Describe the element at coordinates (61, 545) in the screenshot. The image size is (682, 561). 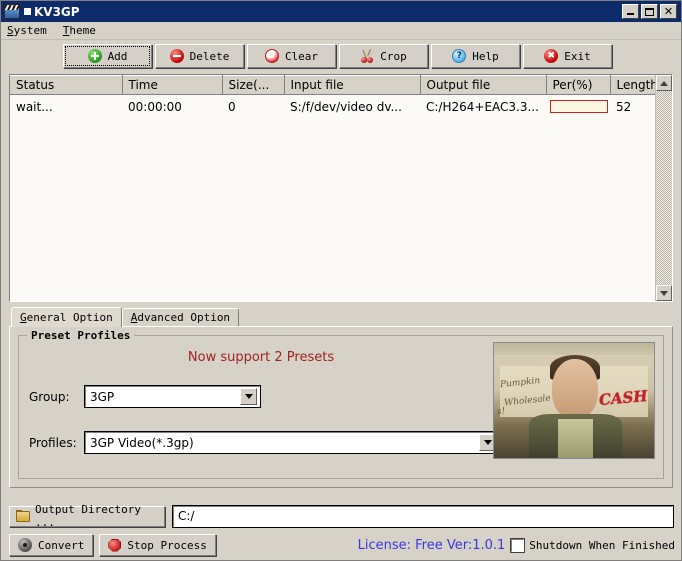
I see `convert-button-label: Convert` at that location.